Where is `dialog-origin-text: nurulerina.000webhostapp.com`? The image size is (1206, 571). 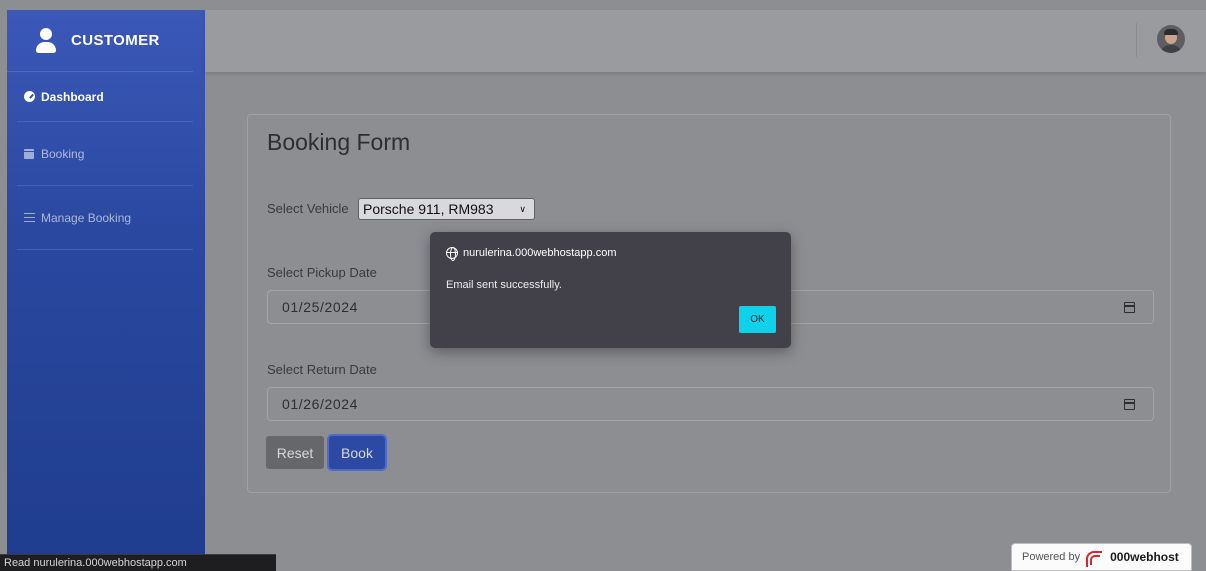
dialog-origin-text: nurulerina.000webhostapp.com is located at coordinates (540, 253).